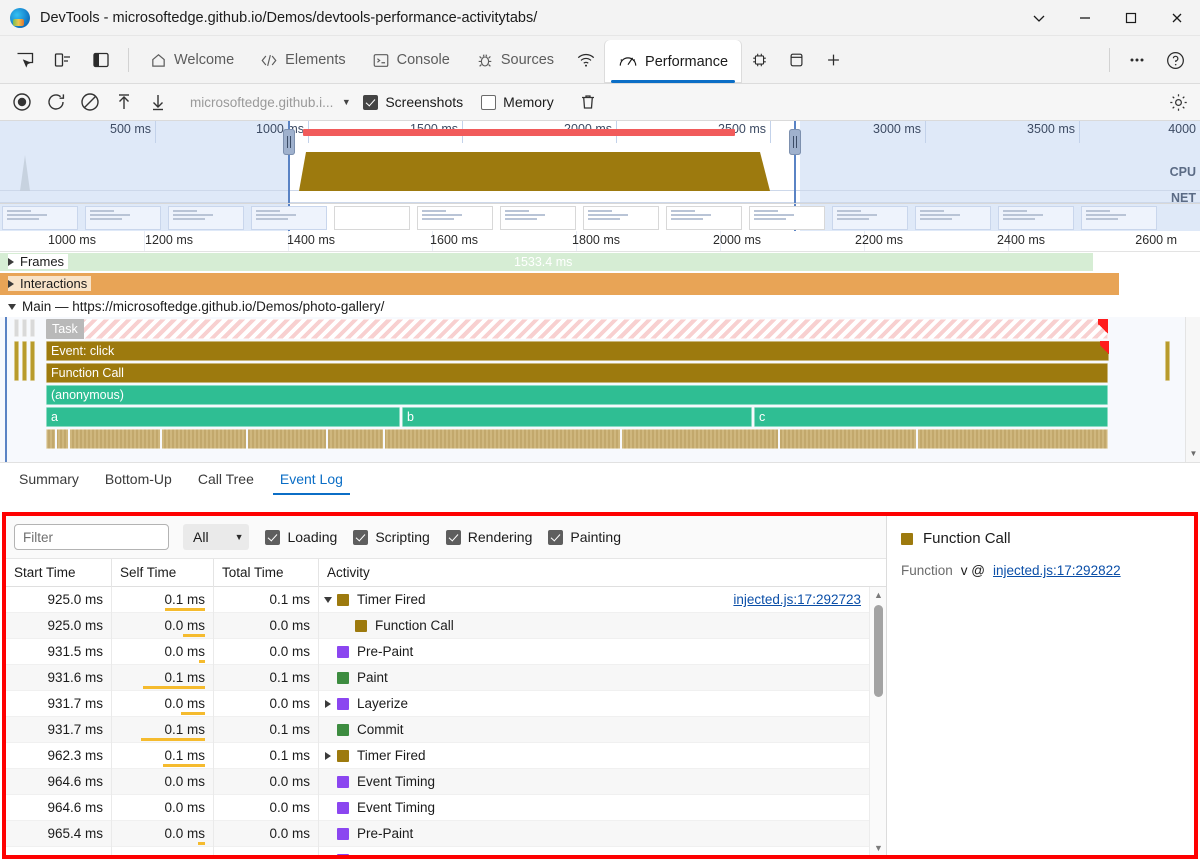  Describe the element at coordinates (1178, 102) in the screenshot. I see `gear-icon` at that location.